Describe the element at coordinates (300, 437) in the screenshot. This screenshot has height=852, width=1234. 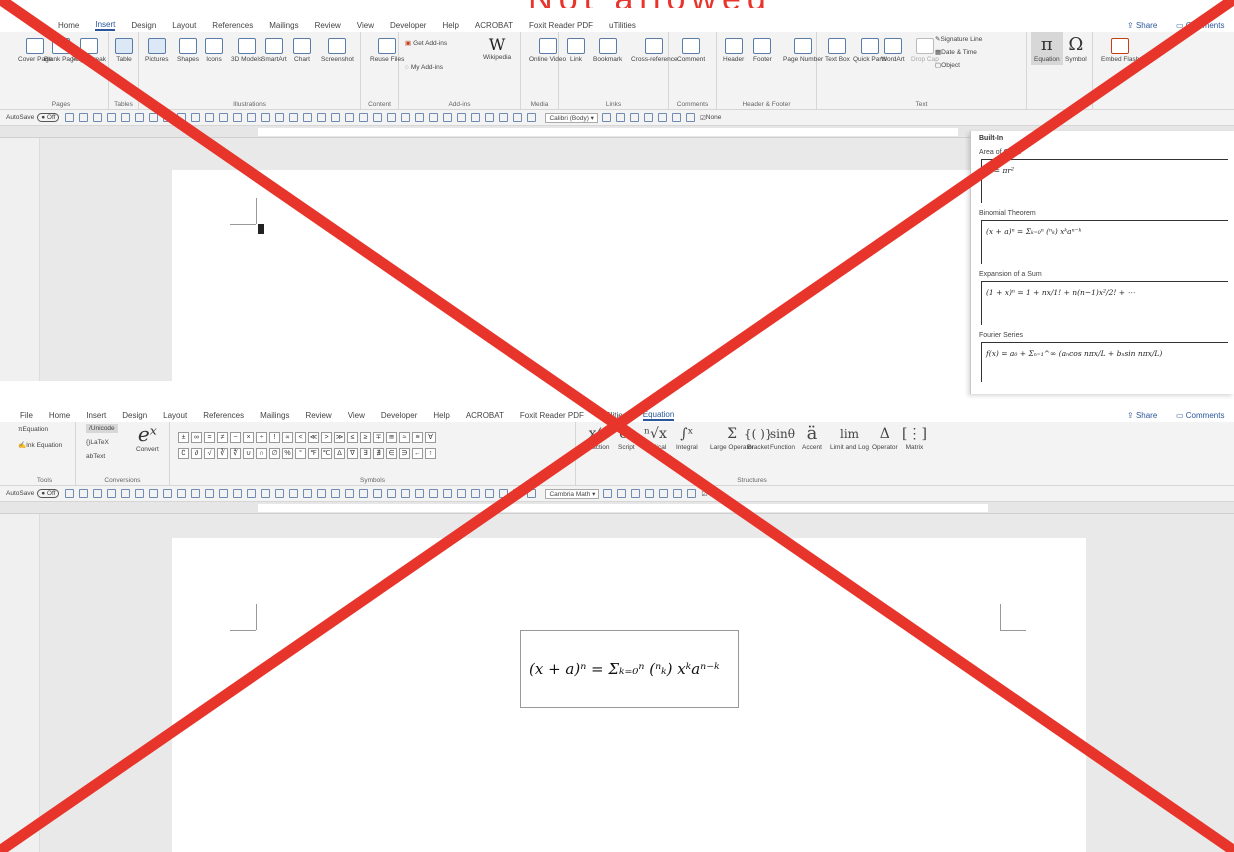
I see `sym-less-icon: <` at that location.